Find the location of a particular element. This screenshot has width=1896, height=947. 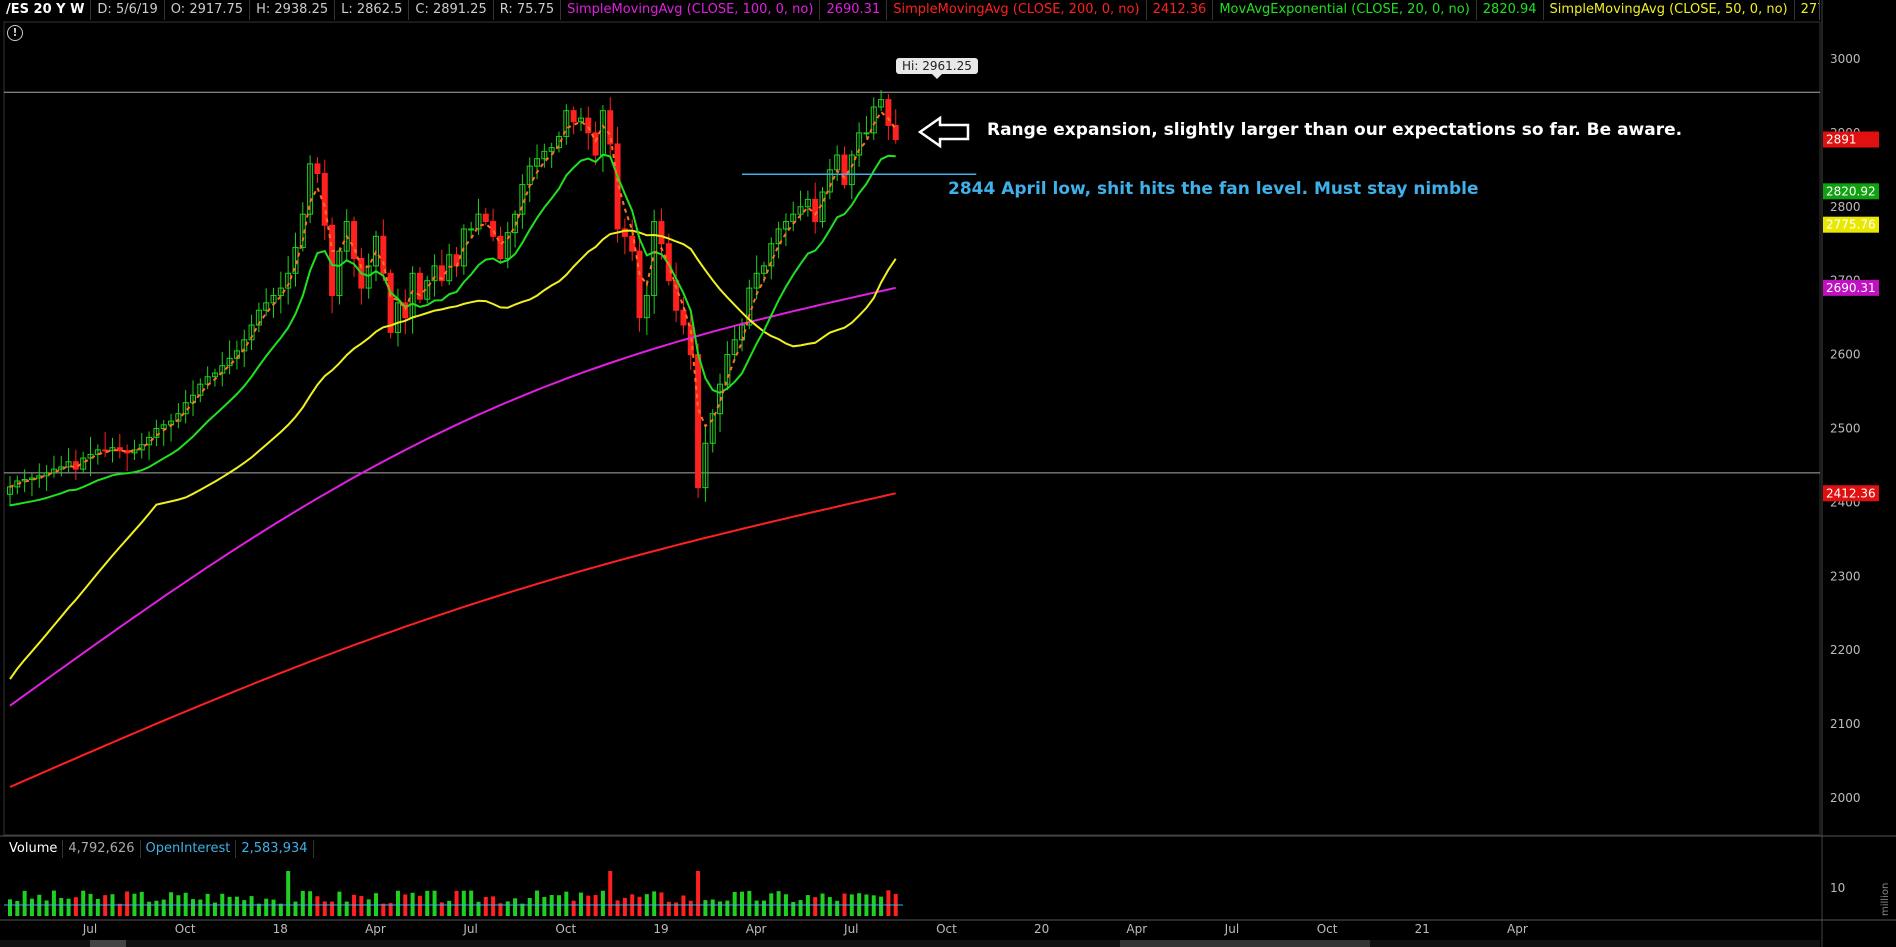

alert-icon: ! is located at coordinates (15, 33).